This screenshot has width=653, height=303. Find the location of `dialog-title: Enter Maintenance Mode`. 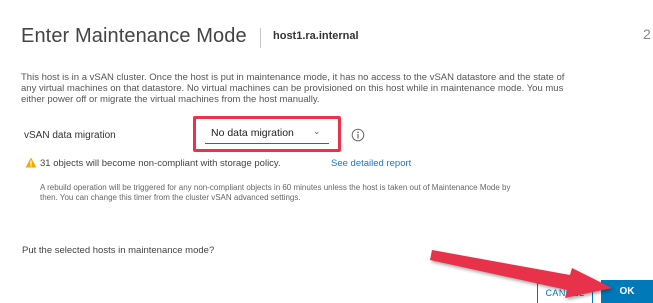

dialog-title: Enter Maintenance Mode is located at coordinates (134, 36).